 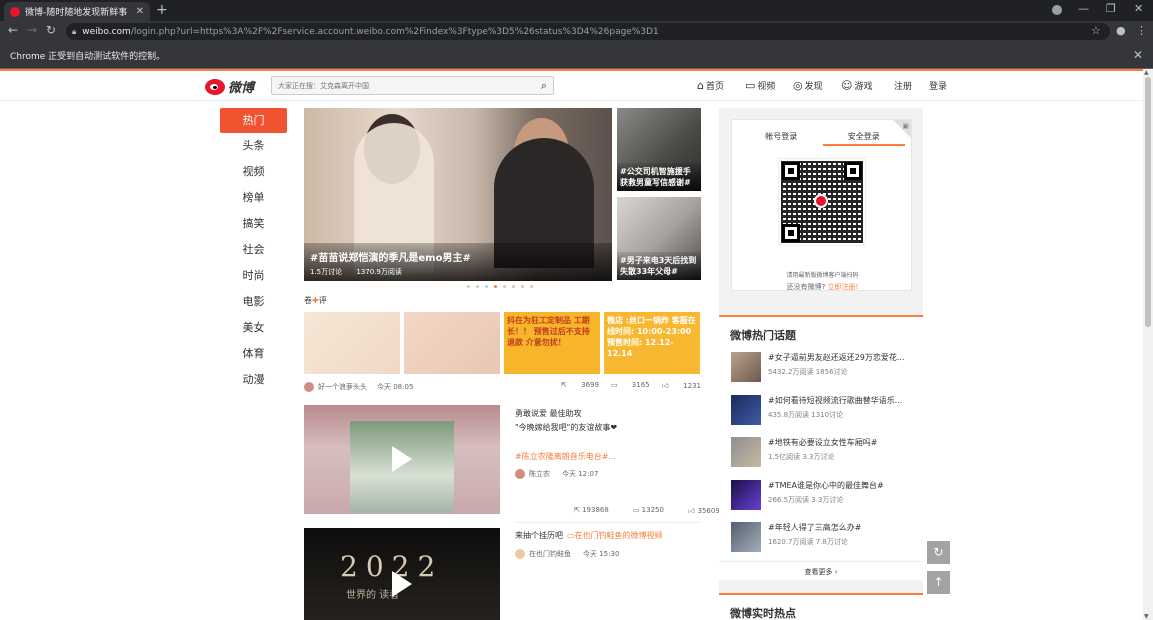 What do you see at coordinates (1148, 202) in the screenshot?
I see `scrollbar-thumb` at bounding box center [1148, 202].